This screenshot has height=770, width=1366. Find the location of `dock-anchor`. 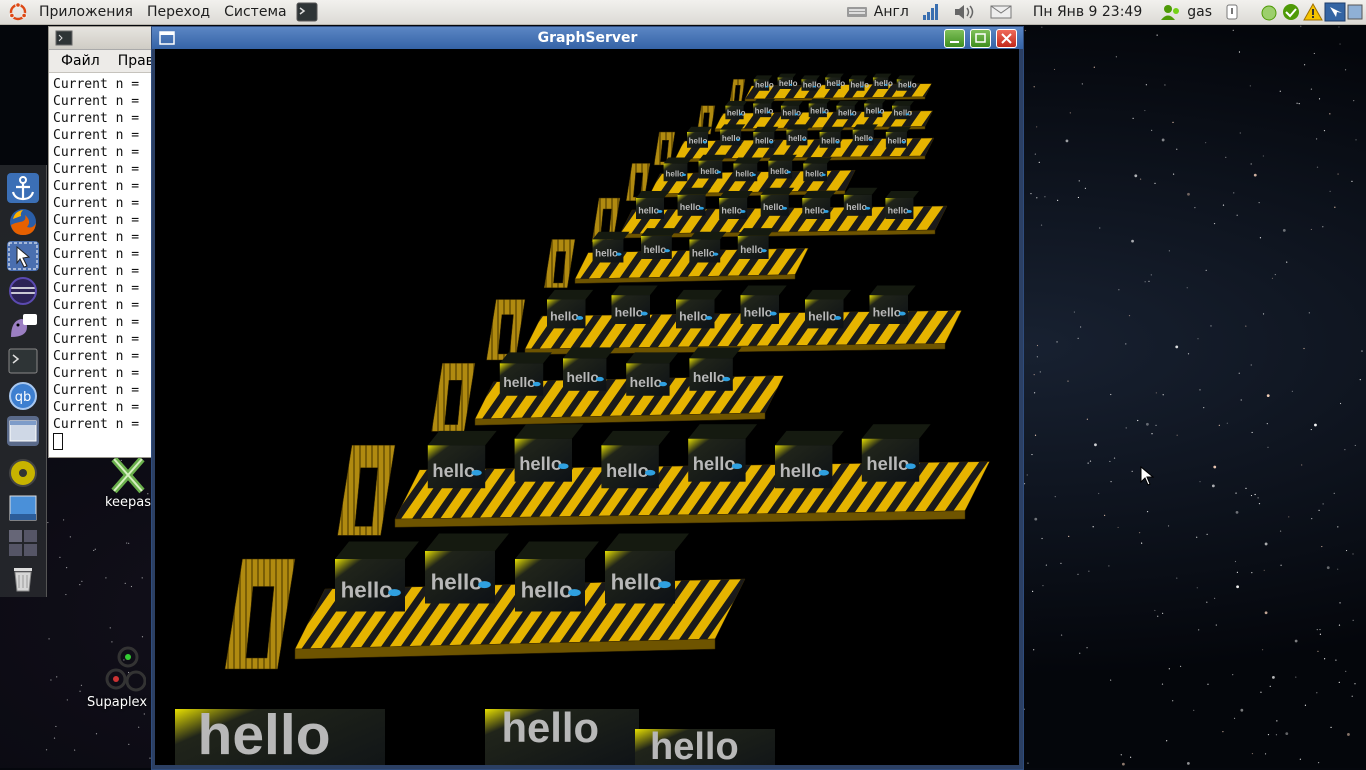

dock-anchor is located at coordinates (23, 188).